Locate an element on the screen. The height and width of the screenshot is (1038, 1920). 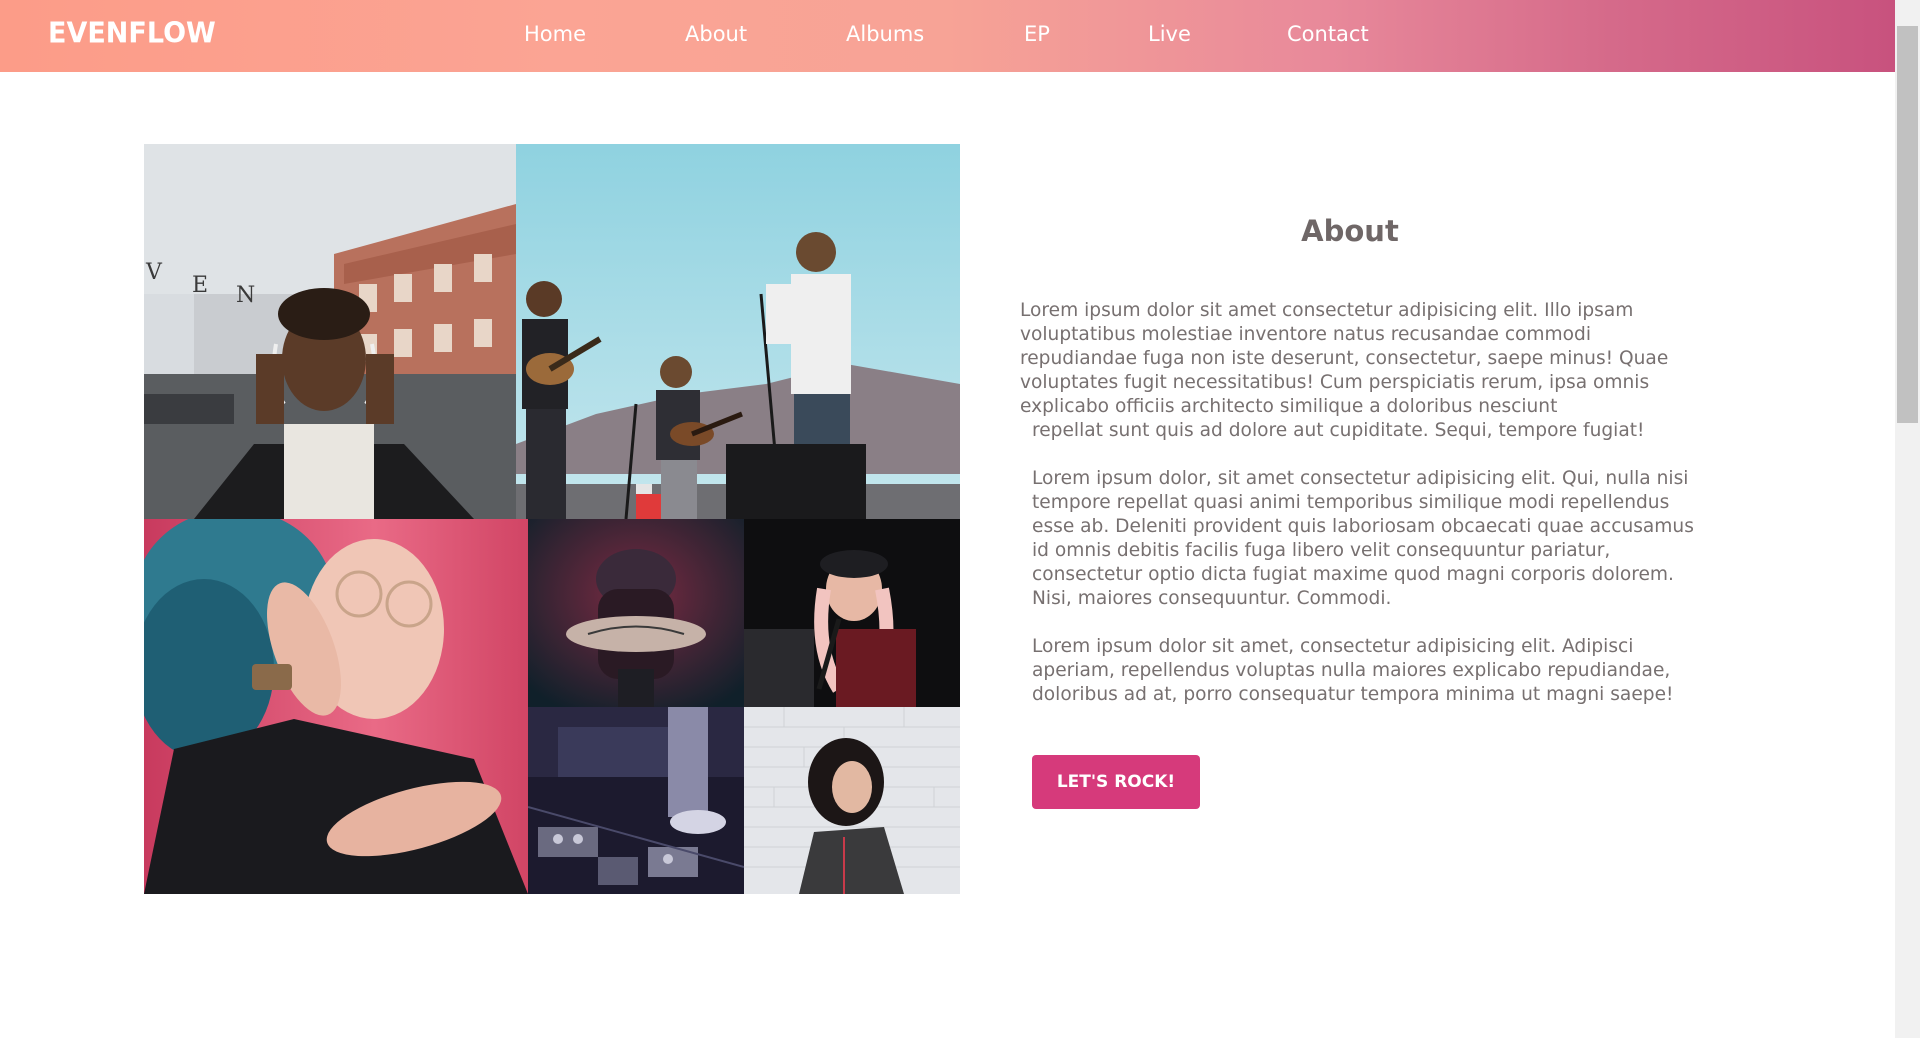
nav-ep: EP is located at coordinates (1037, 34).